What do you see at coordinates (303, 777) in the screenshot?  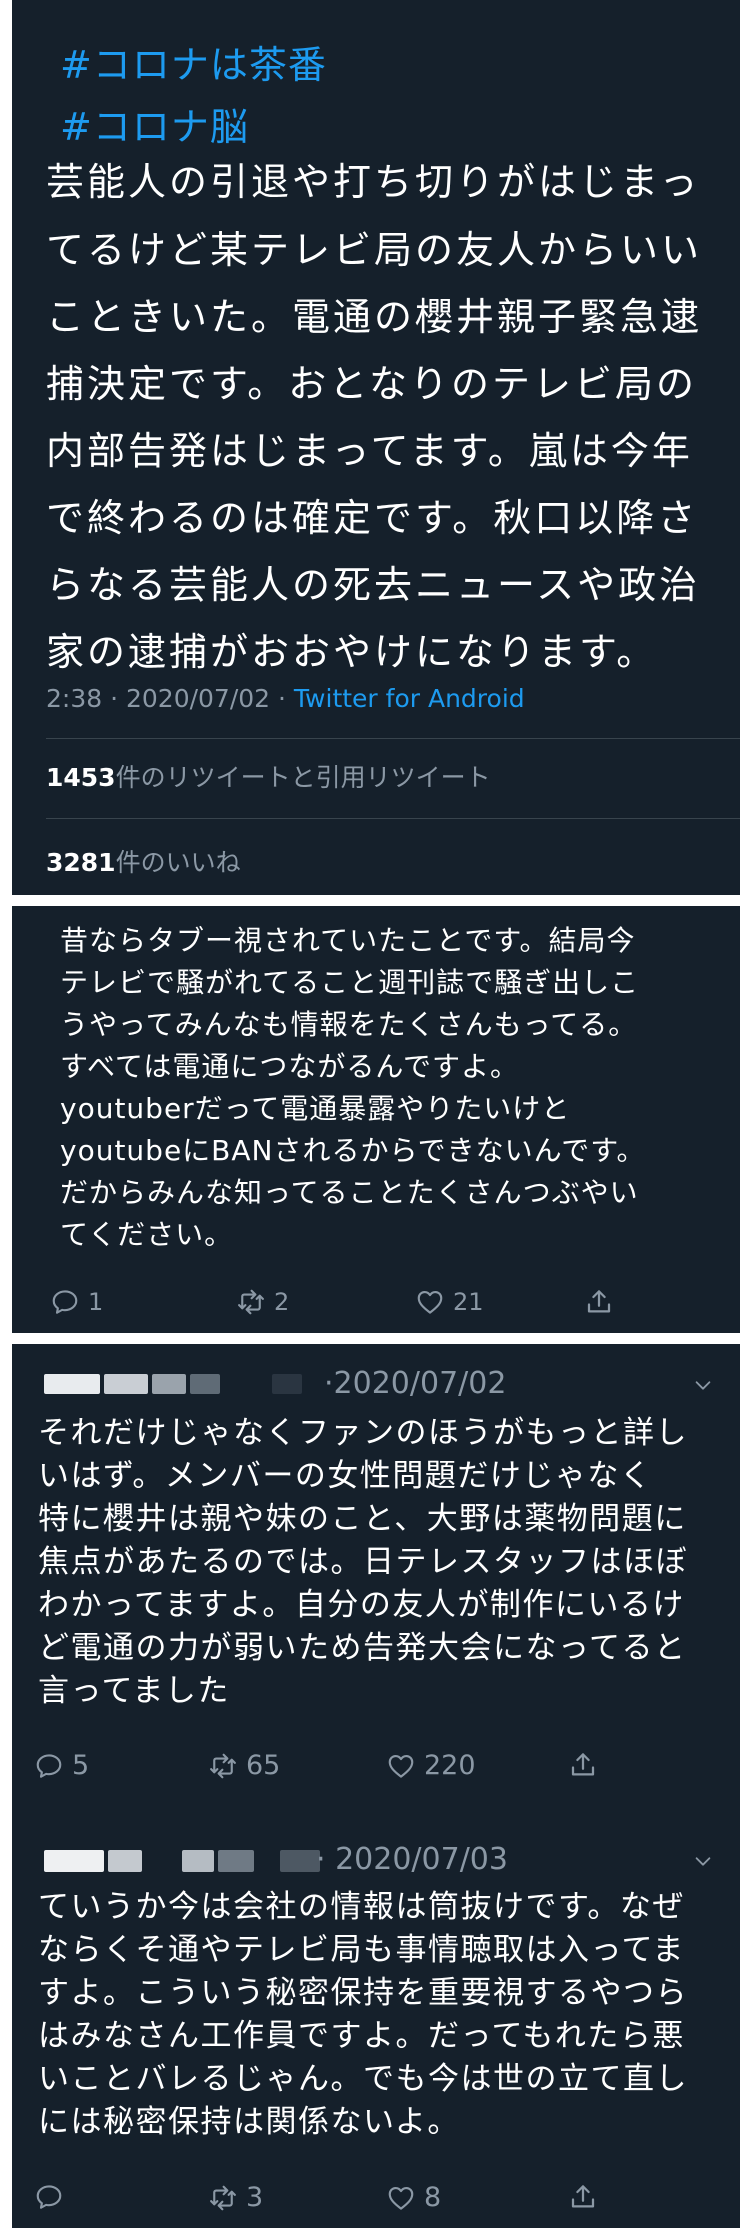 I see `retweet-count-label: 件のリツイートと引用リツイート` at bounding box center [303, 777].